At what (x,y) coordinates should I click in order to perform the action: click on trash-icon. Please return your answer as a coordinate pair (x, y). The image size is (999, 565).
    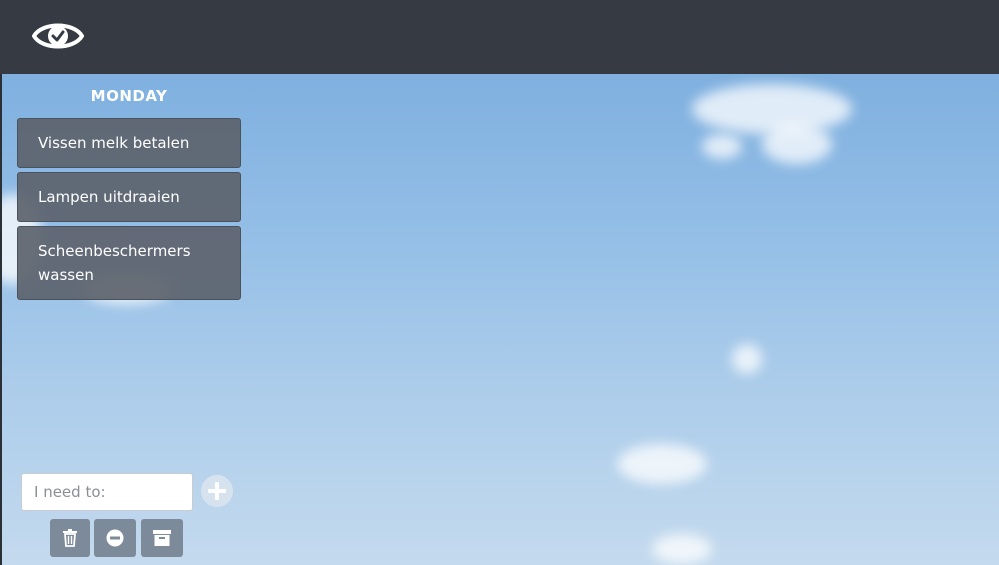
    Looking at the image, I should click on (70, 538).